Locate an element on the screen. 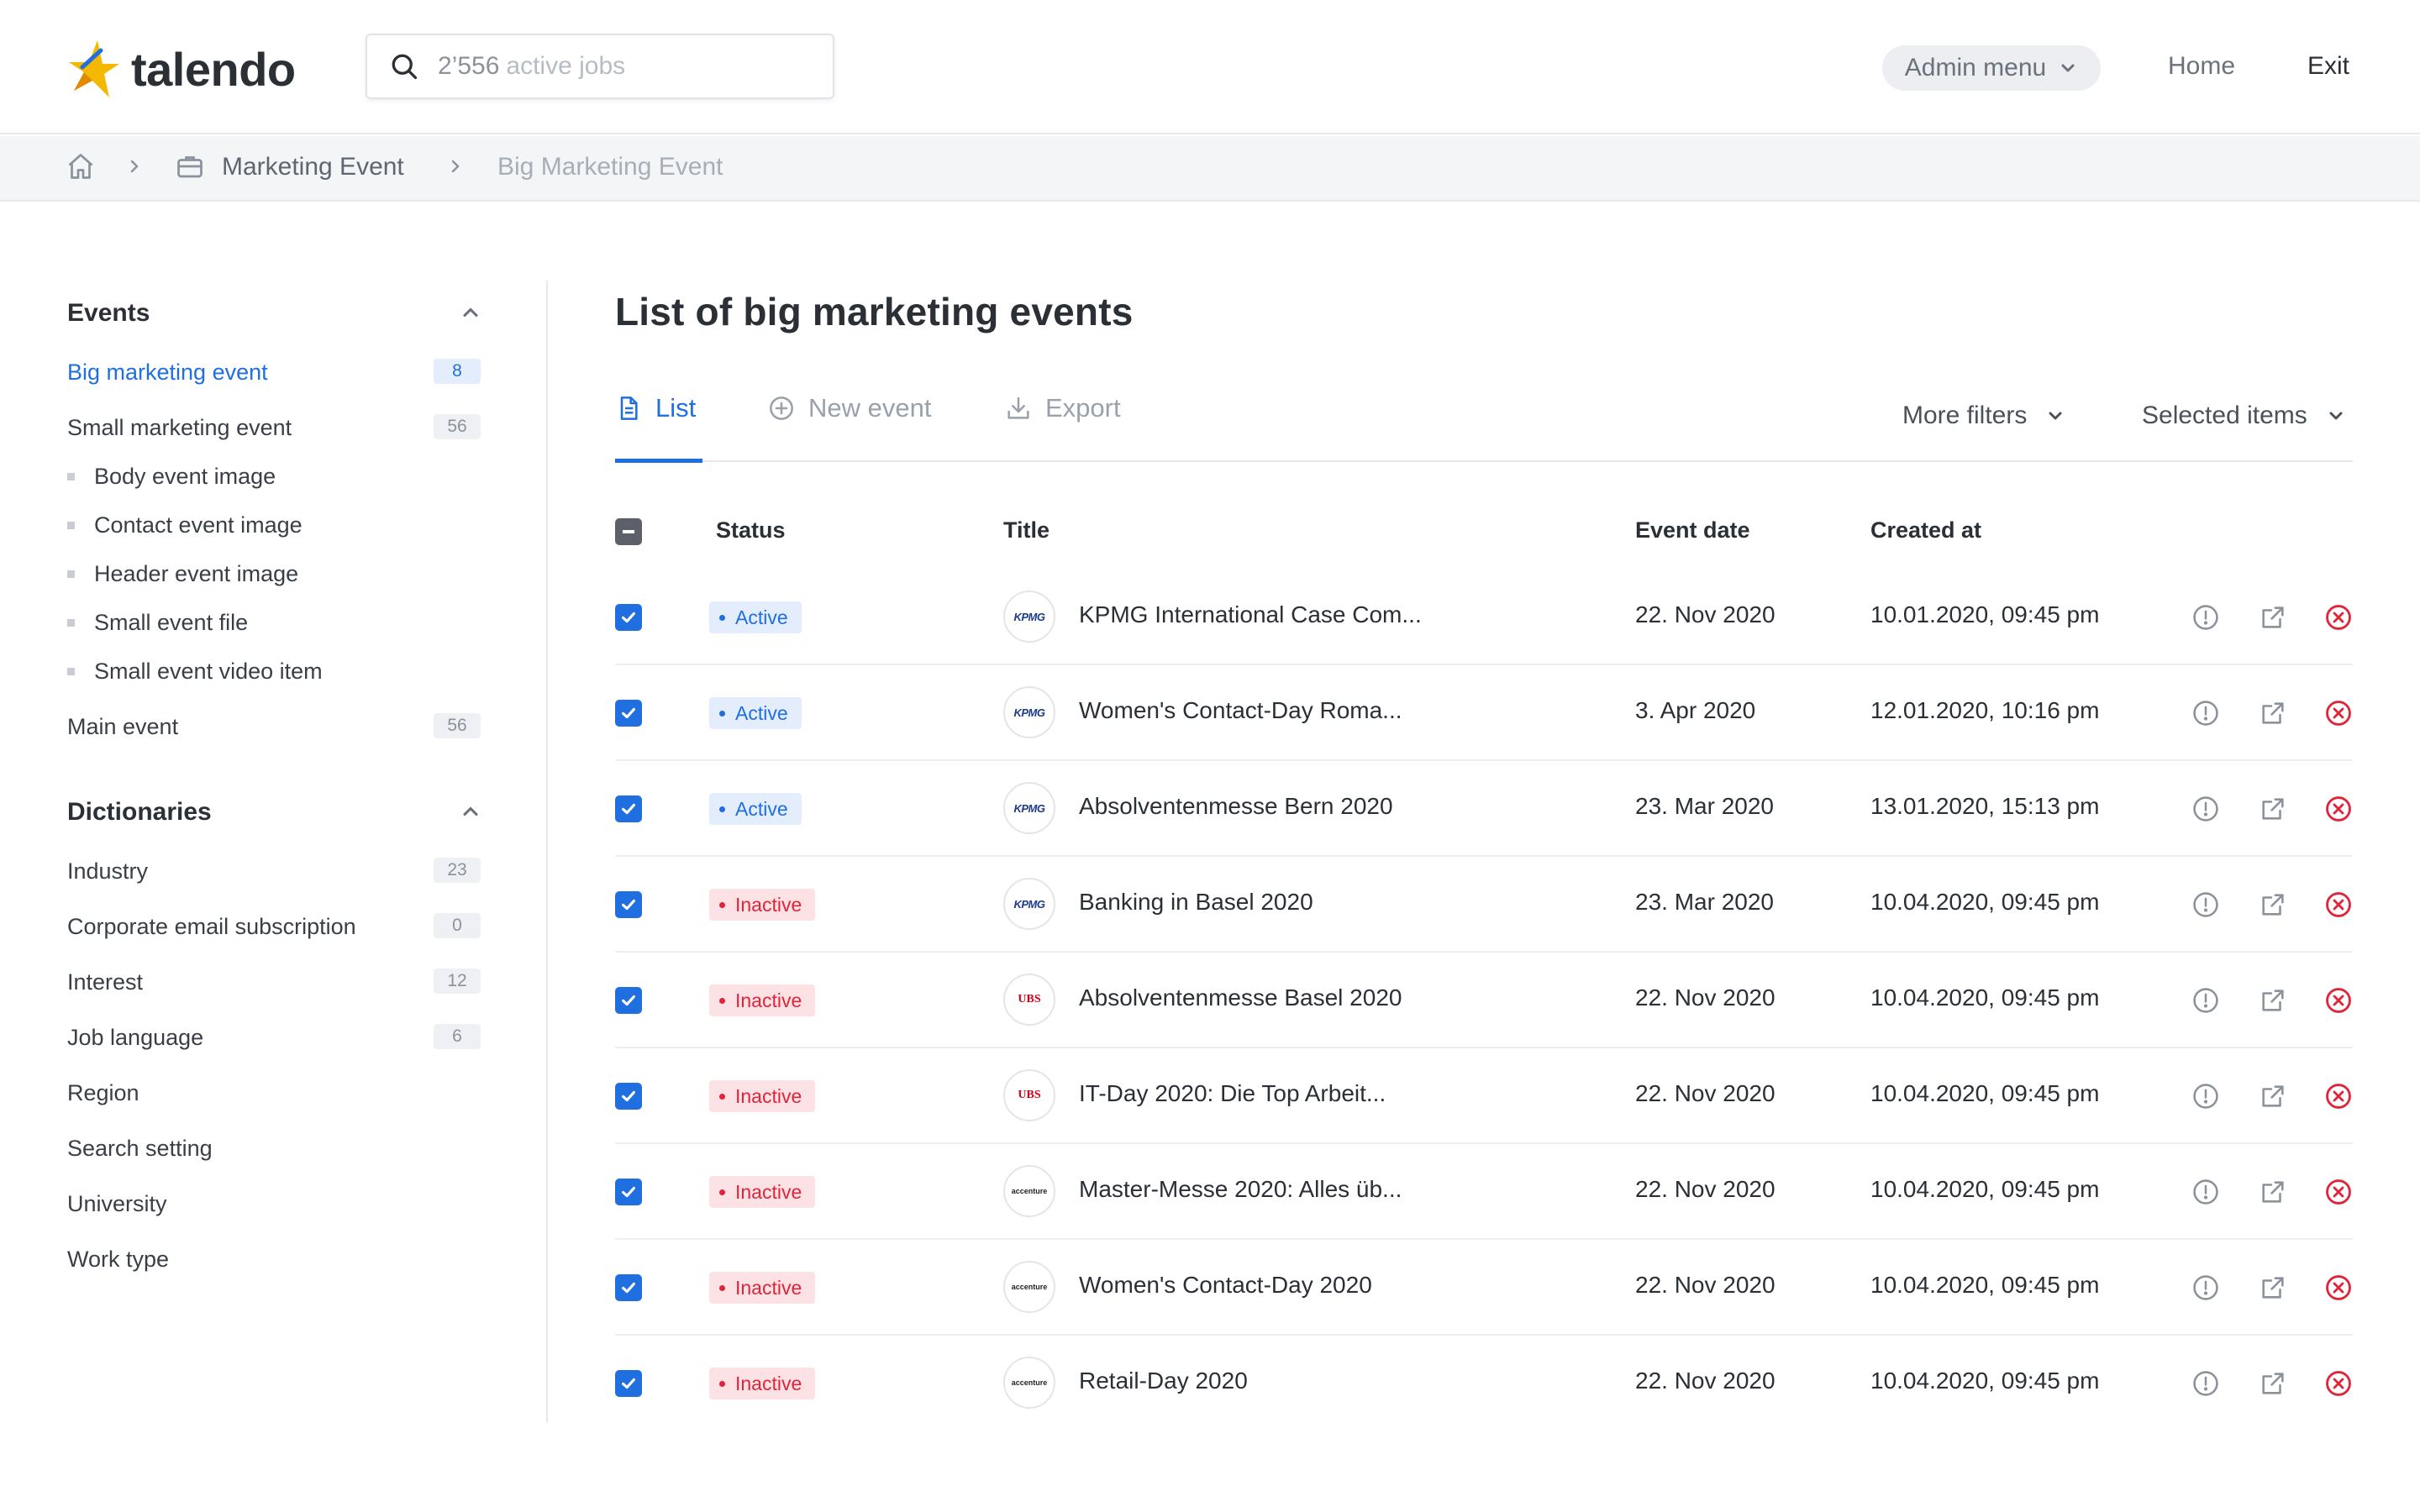 The height and width of the screenshot is (1512, 2420). created-at: 10.01.2020, 09:45 pm is located at coordinates (1985, 614).